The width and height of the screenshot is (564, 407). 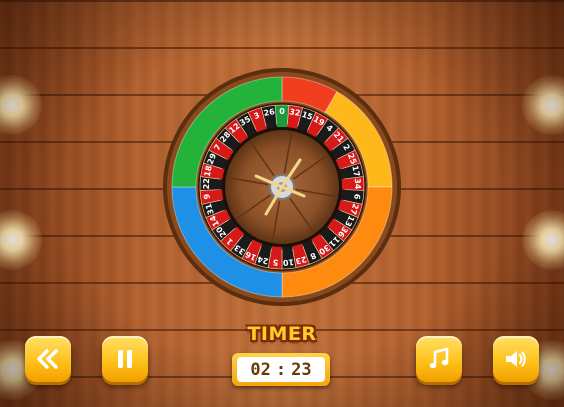 I want to click on music-icon, so click(x=439, y=358).